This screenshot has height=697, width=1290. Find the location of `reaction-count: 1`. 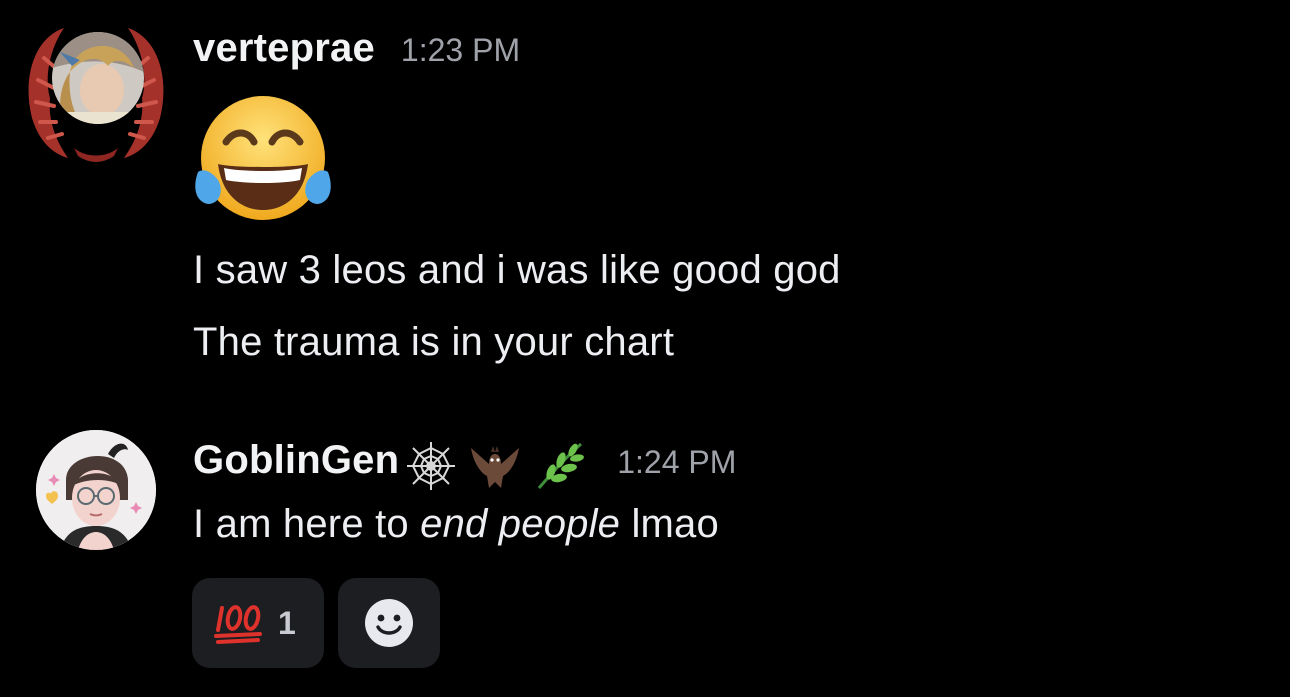

reaction-count: 1 is located at coordinates (287, 622).